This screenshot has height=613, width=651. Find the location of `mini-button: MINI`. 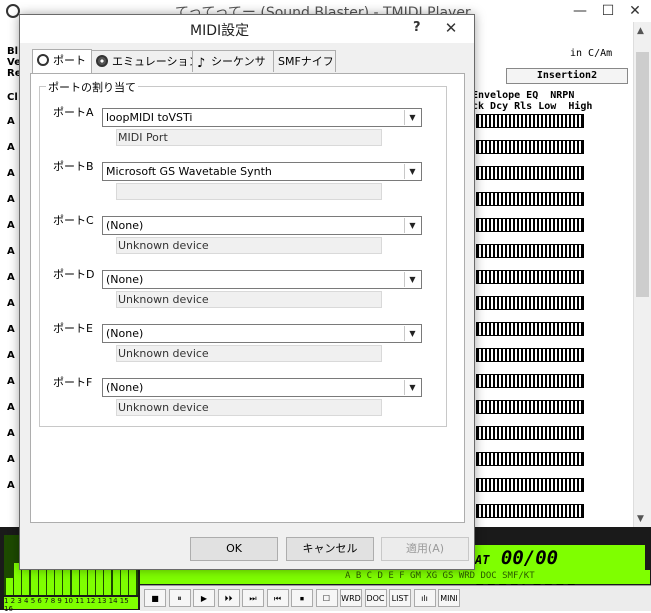

mini-button: MINI is located at coordinates (449, 598).